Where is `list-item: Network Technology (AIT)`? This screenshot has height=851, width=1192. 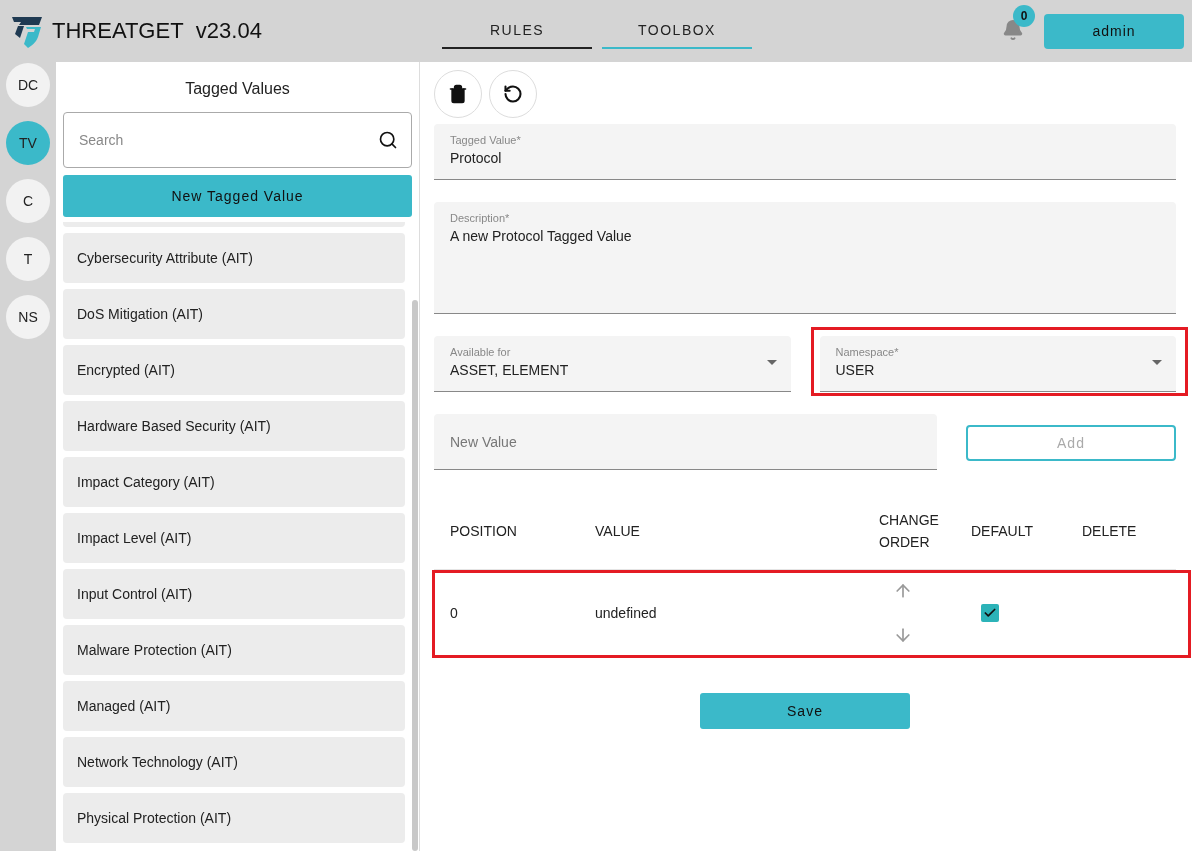 list-item: Network Technology (AIT) is located at coordinates (234, 762).